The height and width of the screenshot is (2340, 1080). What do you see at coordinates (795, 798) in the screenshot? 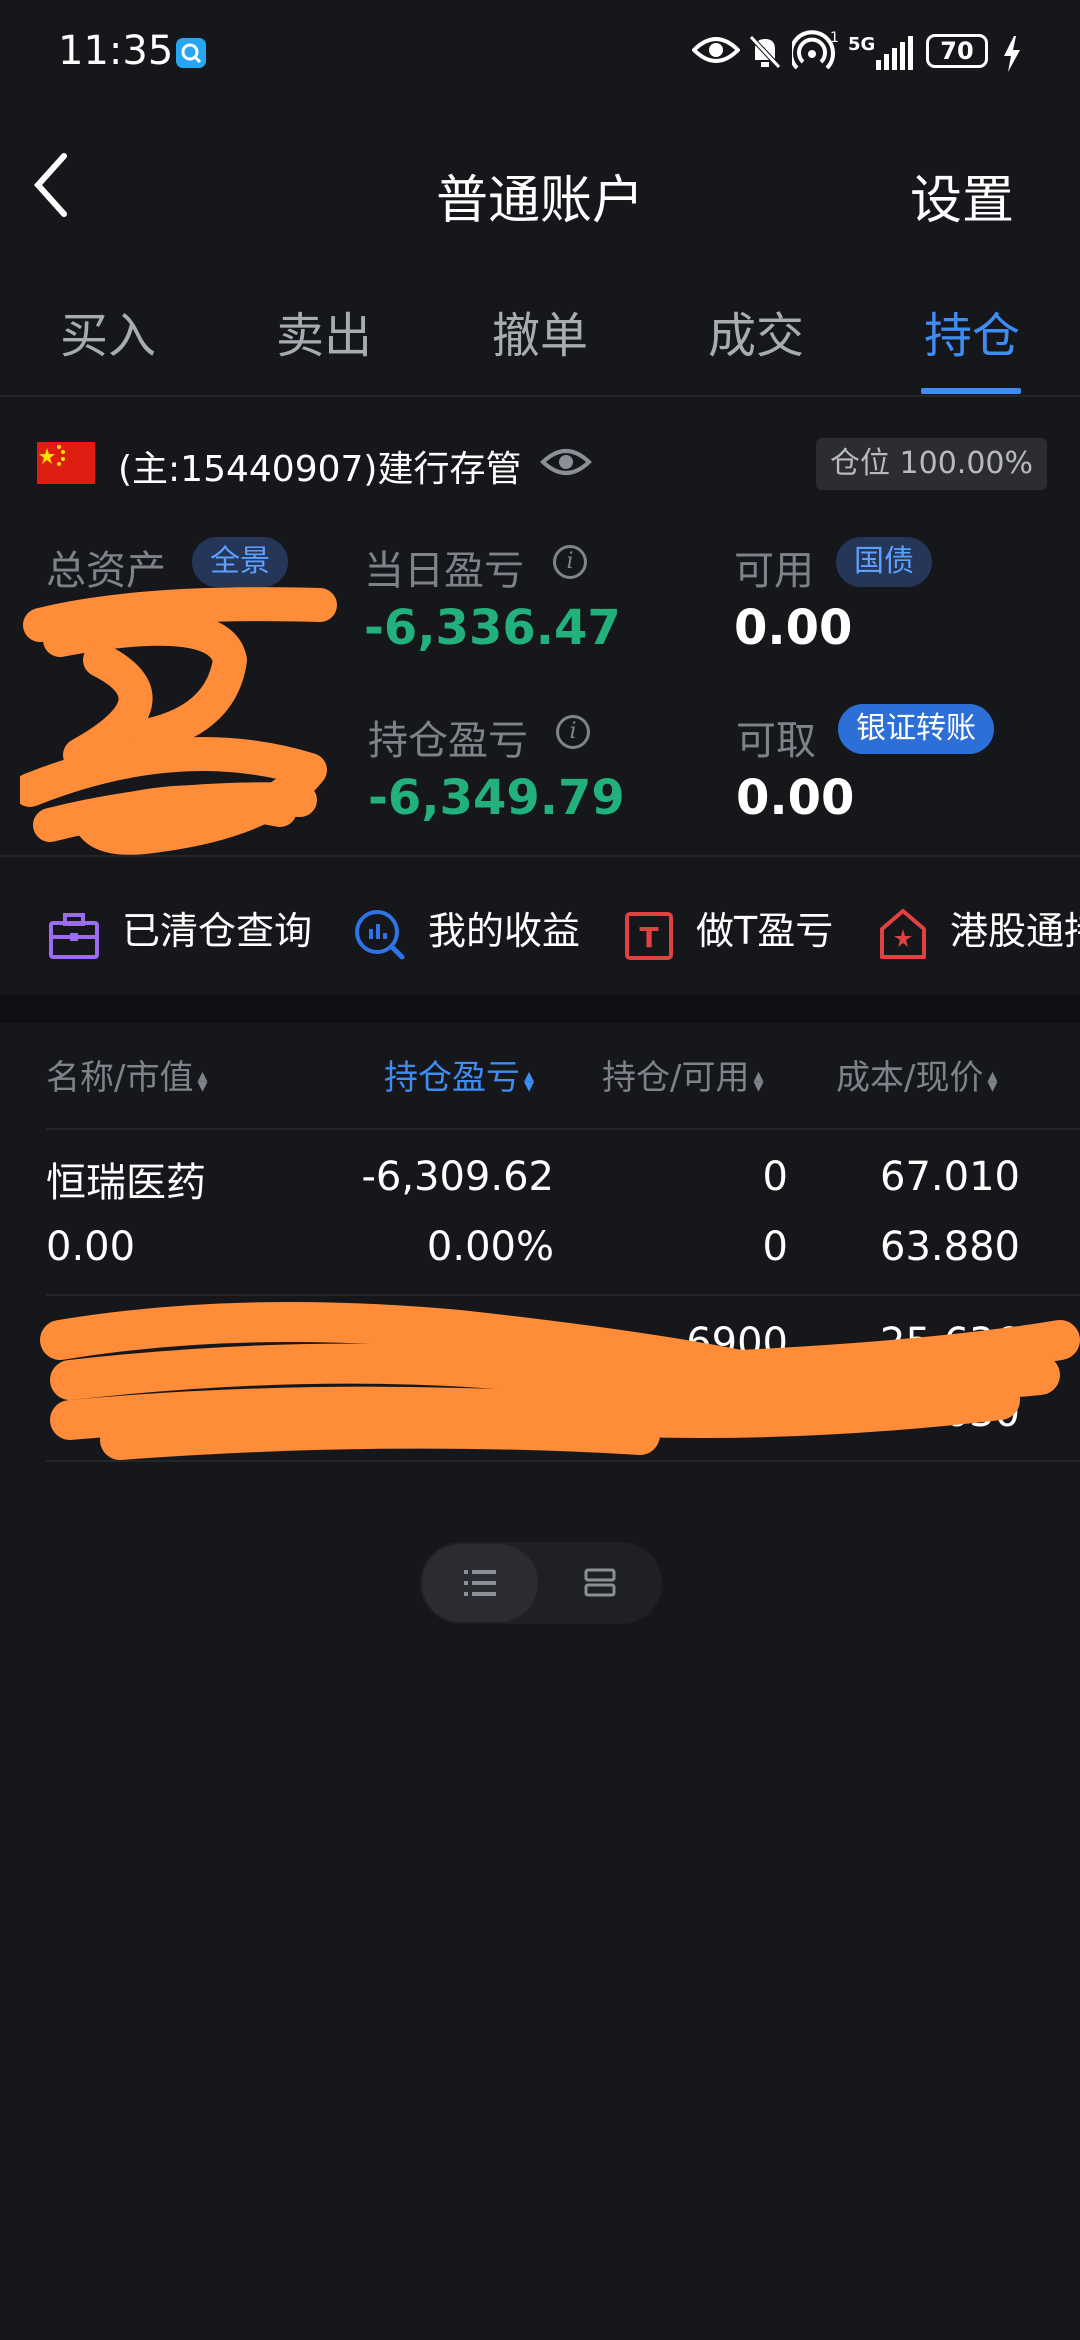
I see `withdrawable-value: 0.00` at bounding box center [795, 798].